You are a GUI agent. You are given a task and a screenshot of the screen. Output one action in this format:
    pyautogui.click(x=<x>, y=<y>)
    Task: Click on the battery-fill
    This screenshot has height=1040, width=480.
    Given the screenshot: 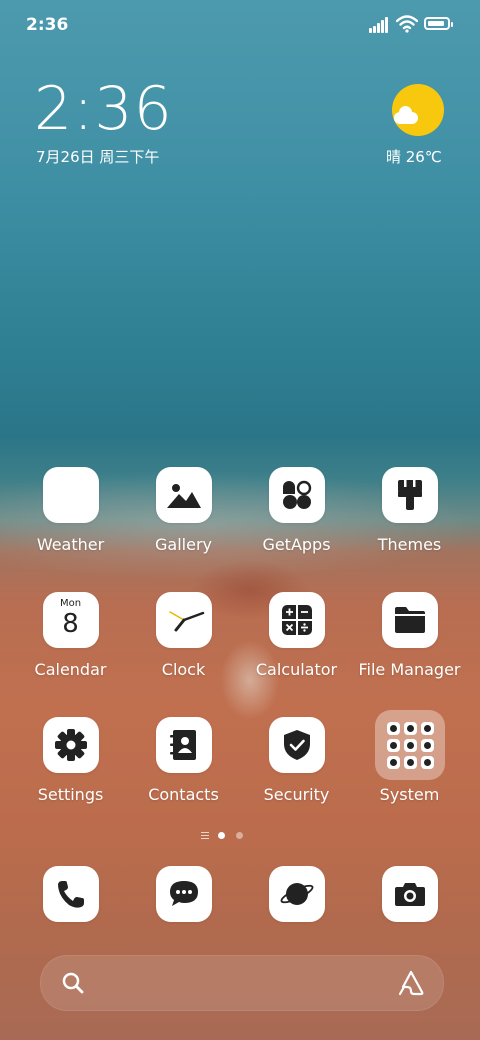 What is the action you would take?
    pyautogui.click(x=436, y=23)
    